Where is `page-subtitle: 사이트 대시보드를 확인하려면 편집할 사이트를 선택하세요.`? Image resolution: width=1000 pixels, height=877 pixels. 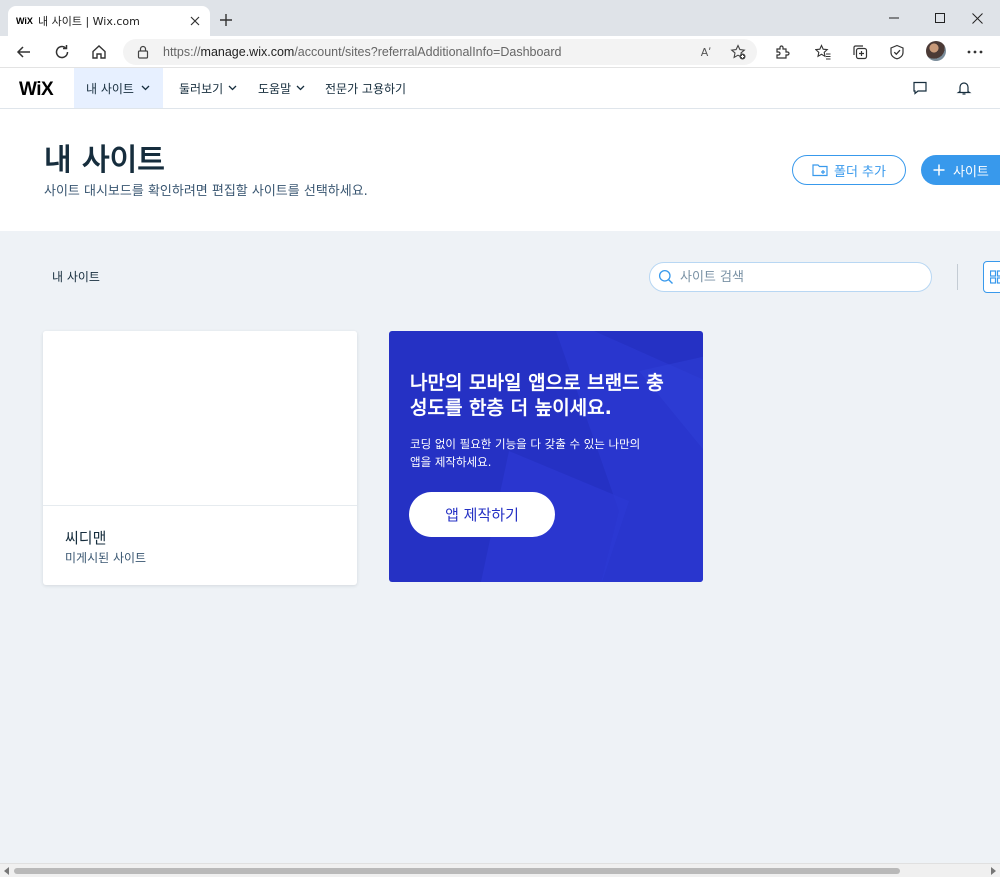 page-subtitle: 사이트 대시보드를 확인하려면 편집할 사이트를 선택하세요. is located at coordinates (206, 191).